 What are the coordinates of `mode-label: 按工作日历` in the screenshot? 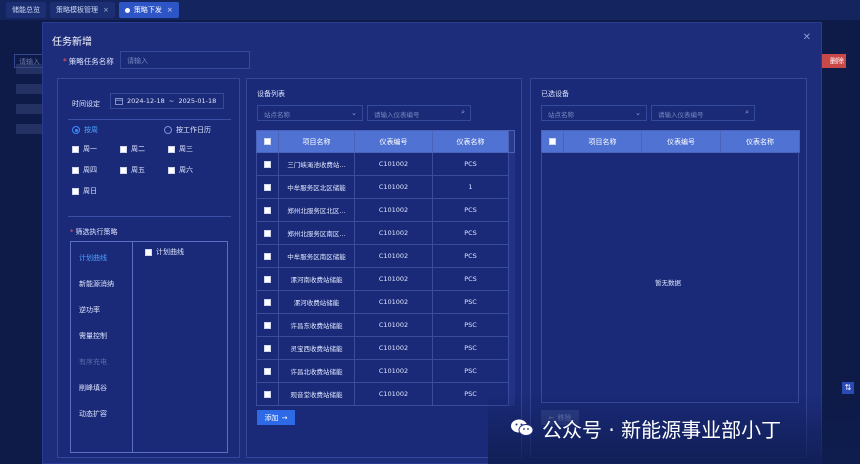 It's located at (193, 130).